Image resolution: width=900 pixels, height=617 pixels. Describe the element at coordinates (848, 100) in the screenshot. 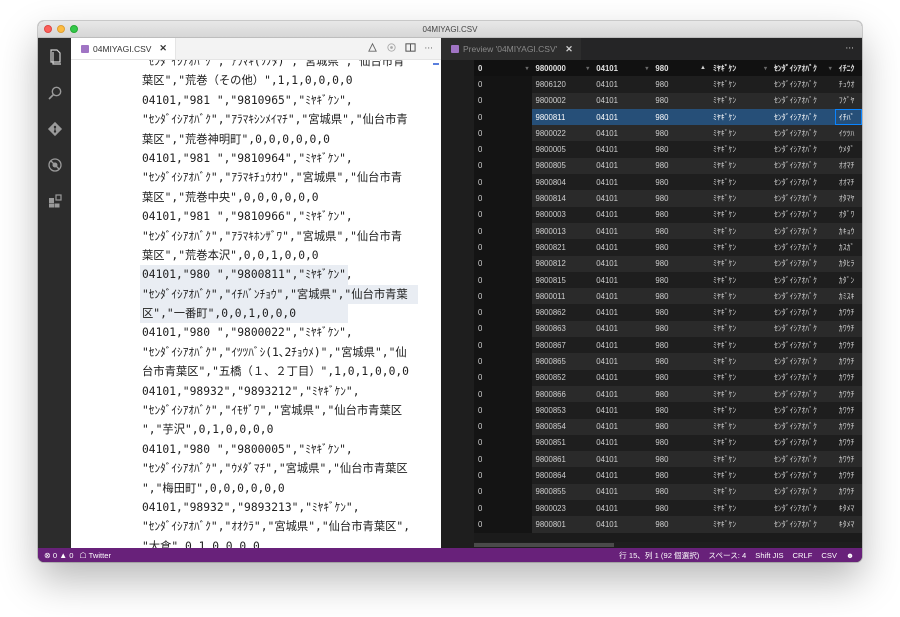

I see `table-cell: ﾌｸﾞﾔ` at that location.